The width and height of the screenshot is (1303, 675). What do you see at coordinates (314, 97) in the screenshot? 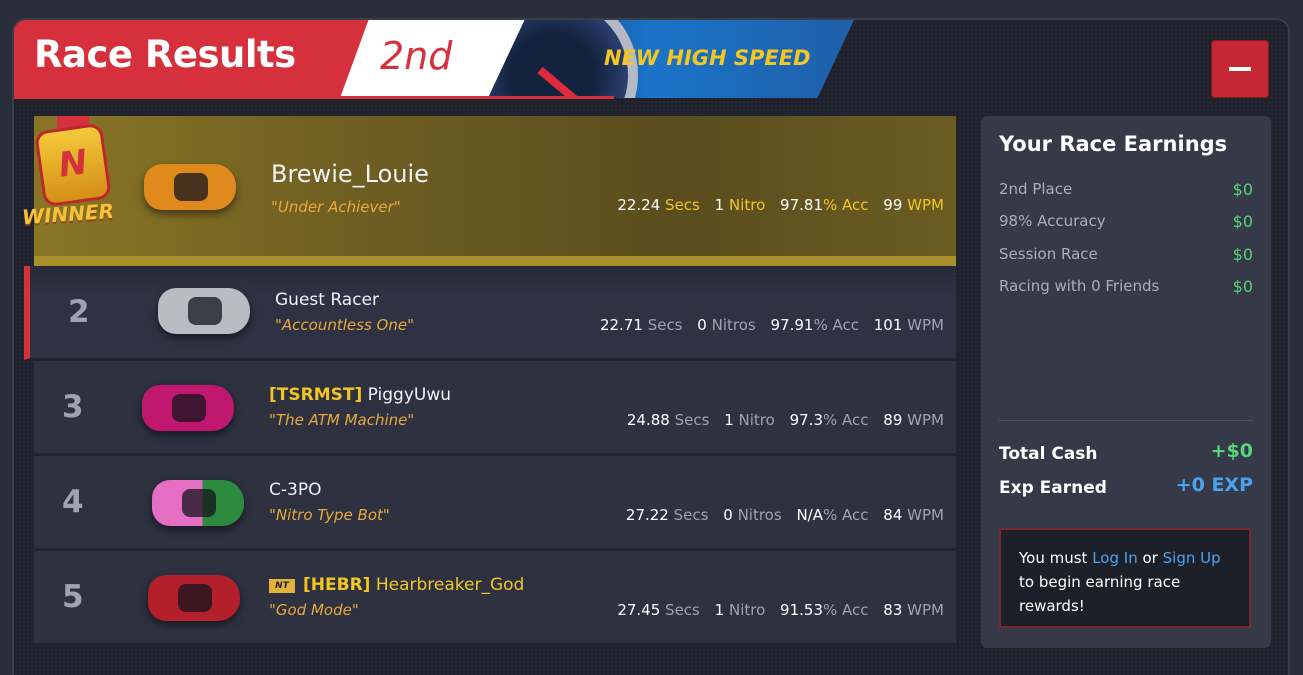
I see `header-divider` at bounding box center [314, 97].